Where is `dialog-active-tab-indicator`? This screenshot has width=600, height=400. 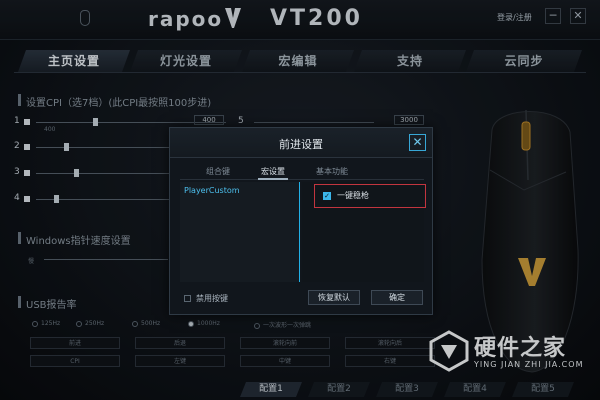 dialog-active-tab-indicator is located at coordinates (273, 179).